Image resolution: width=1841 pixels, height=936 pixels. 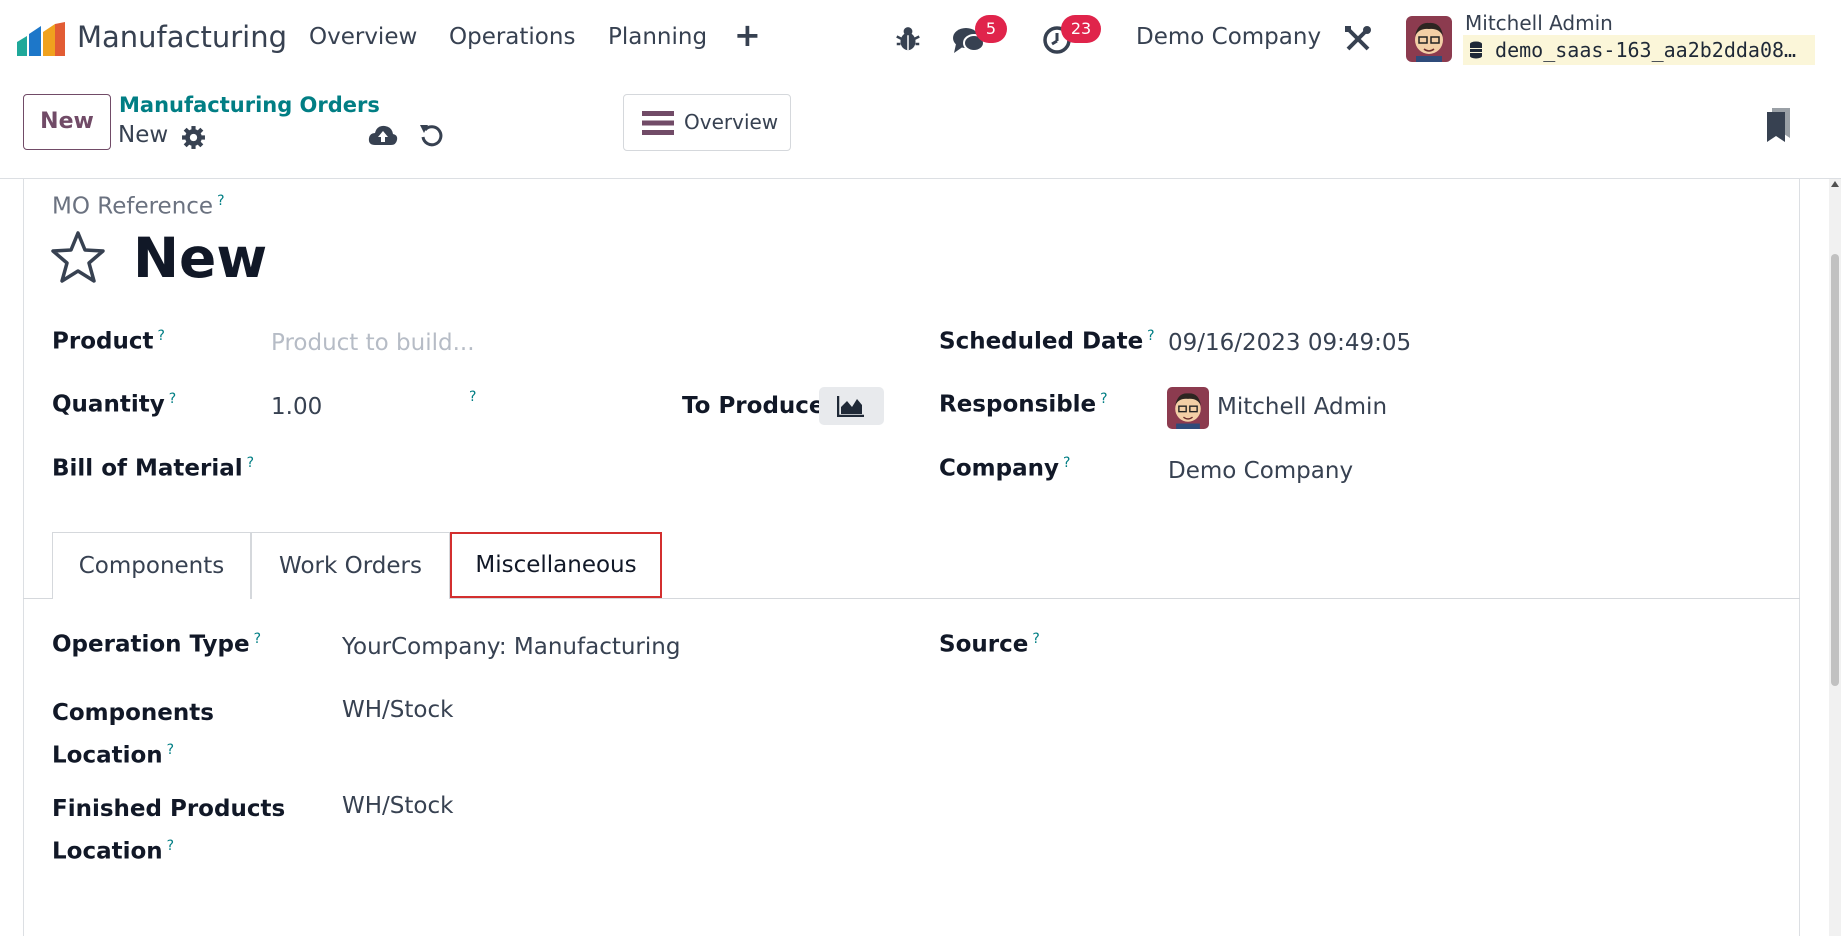 What do you see at coordinates (138, 206) in the screenshot?
I see `mo-reference-label: MO Reference?` at bounding box center [138, 206].